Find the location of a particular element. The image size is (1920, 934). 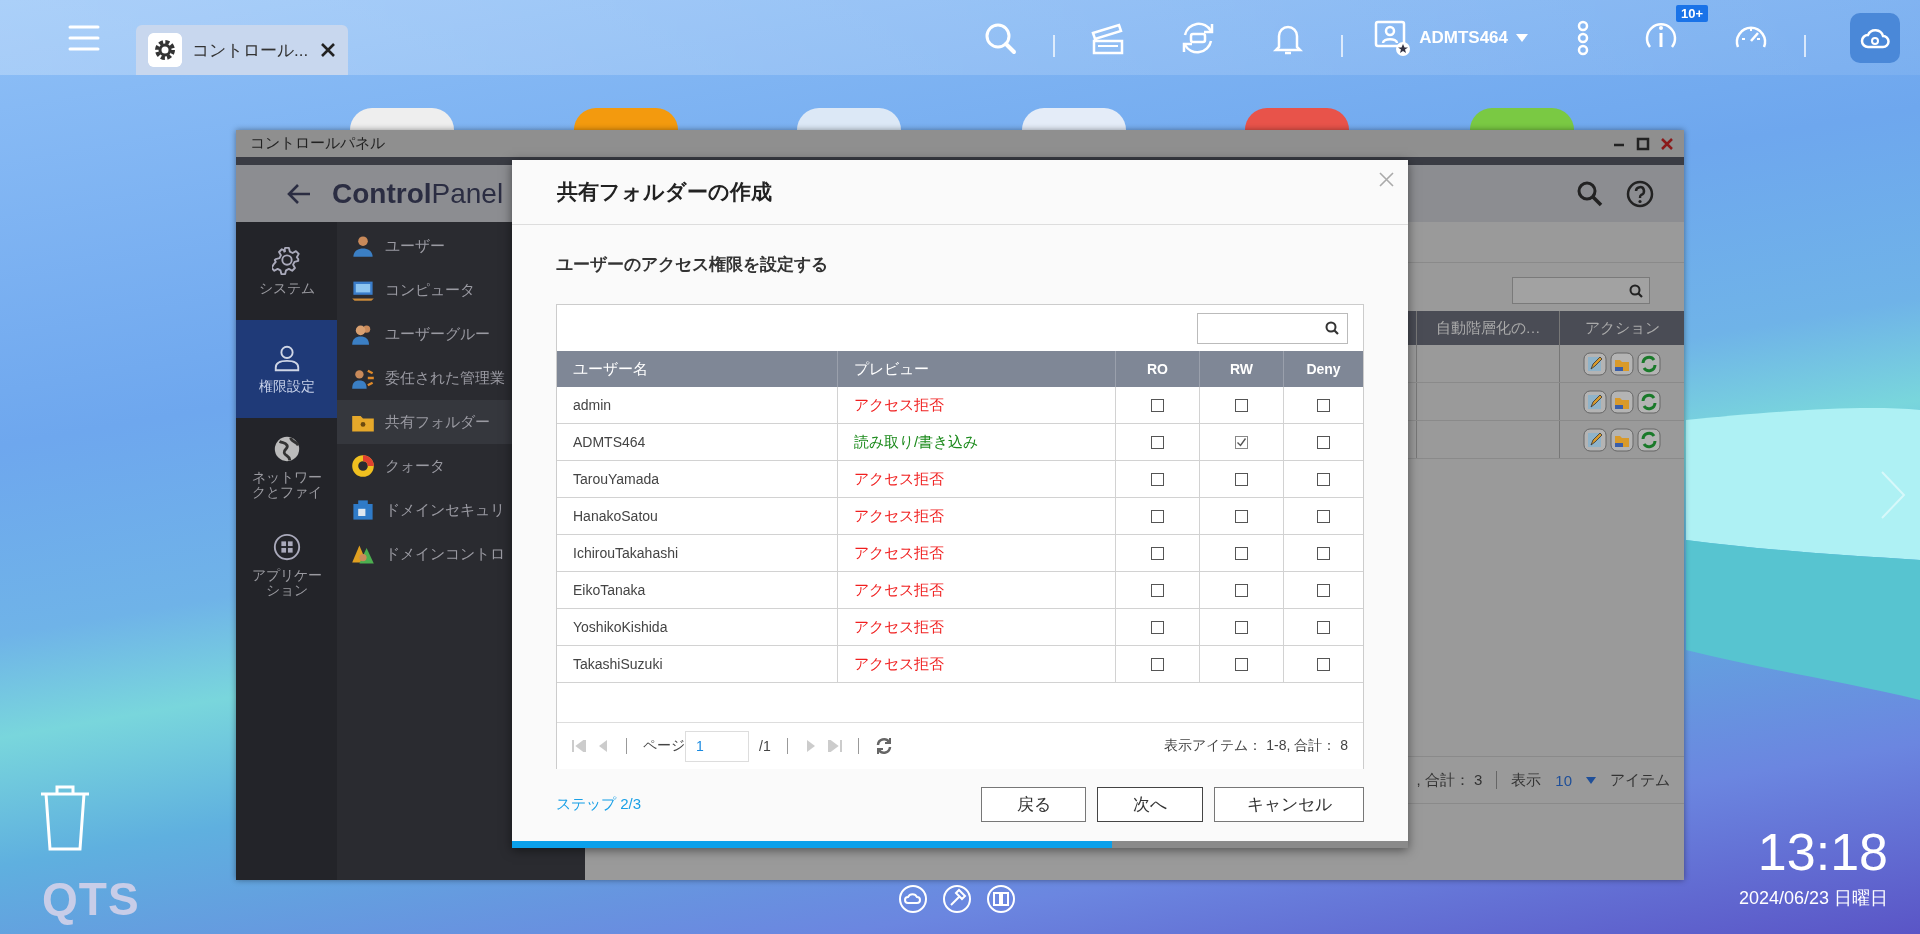

app-name: ControlPanel is located at coordinates (418, 193).